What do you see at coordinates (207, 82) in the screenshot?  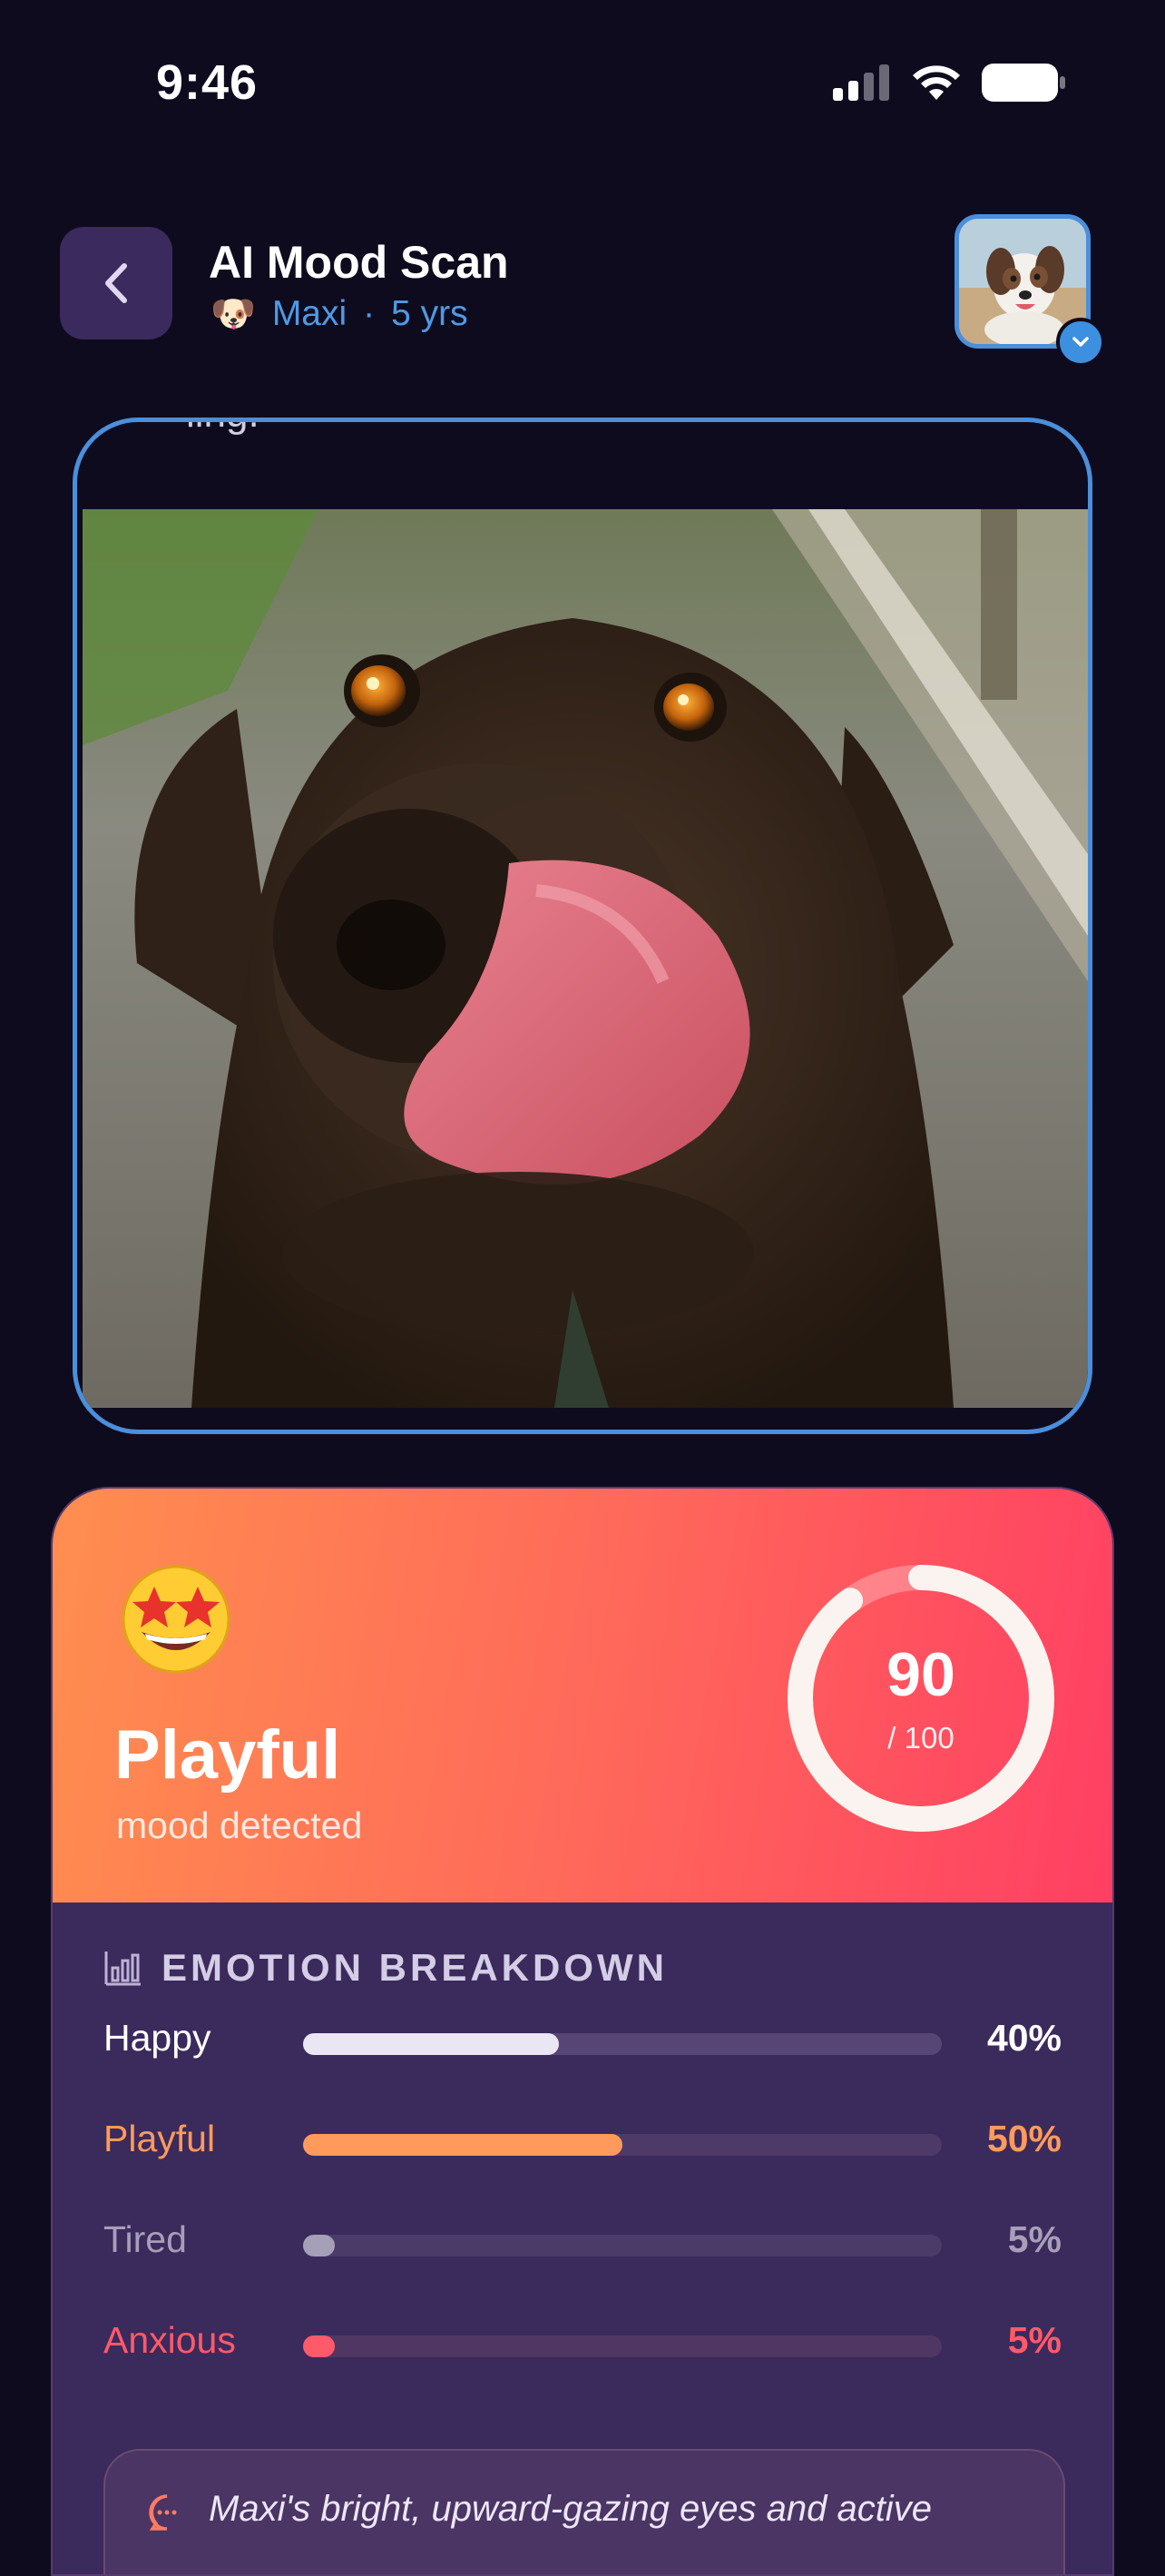 I see `status-time: 9:46` at bounding box center [207, 82].